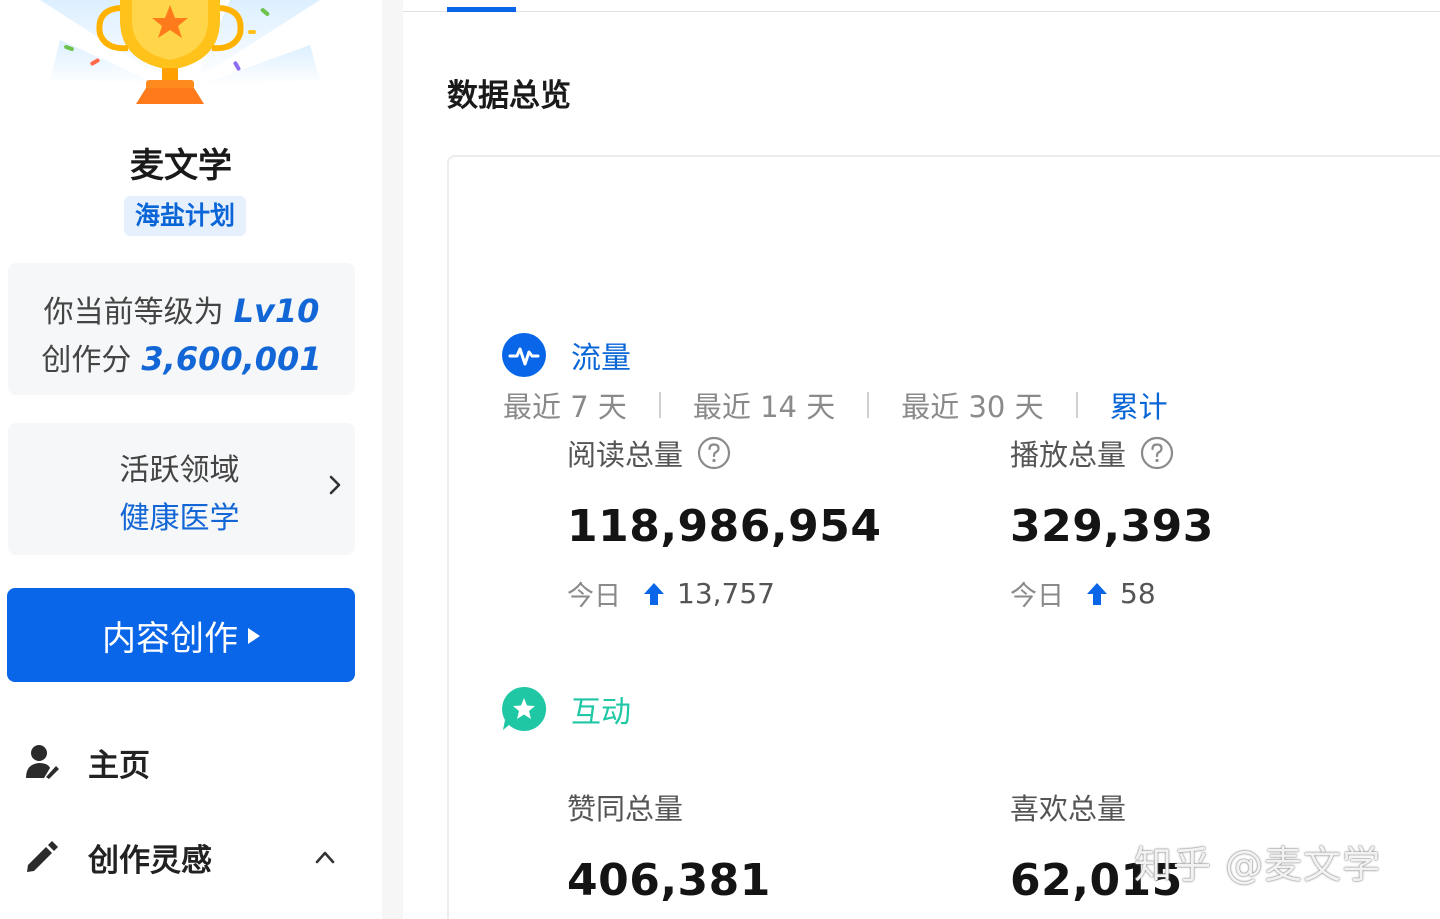 The width and height of the screenshot is (1440, 919). Describe the element at coordinates (325, 857) in the screenshot. I see `chevron-up-icon` at that location.